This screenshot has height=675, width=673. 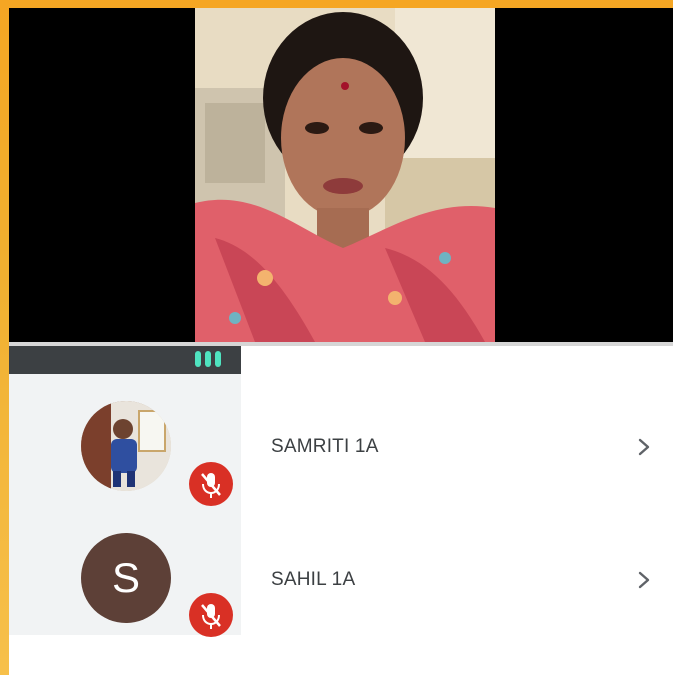 What do you see at coordinates (125, 360) in the screenshot?
I see `active-speaker-tile-strip` at bounding box center [125, 360].